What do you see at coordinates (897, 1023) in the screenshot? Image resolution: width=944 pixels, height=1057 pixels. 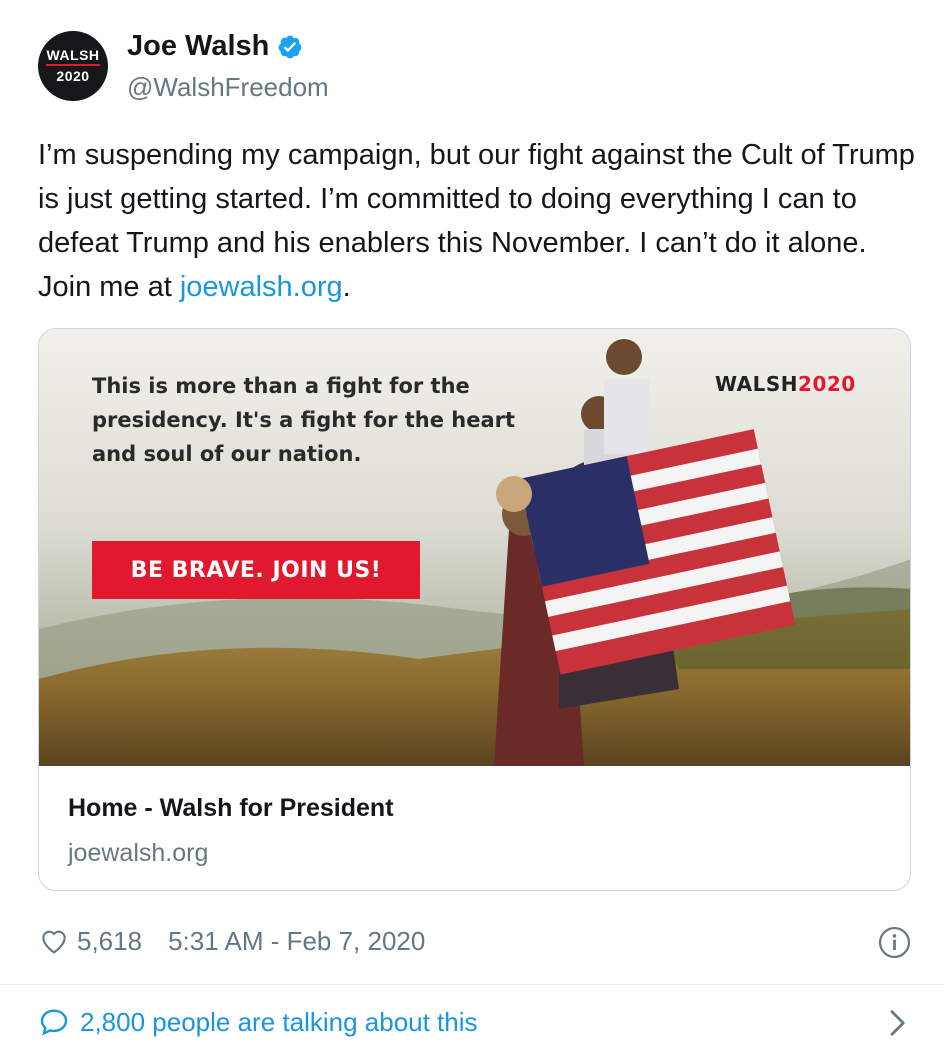 I see `chevron-right-icon` at bounding box center [897, 1023].